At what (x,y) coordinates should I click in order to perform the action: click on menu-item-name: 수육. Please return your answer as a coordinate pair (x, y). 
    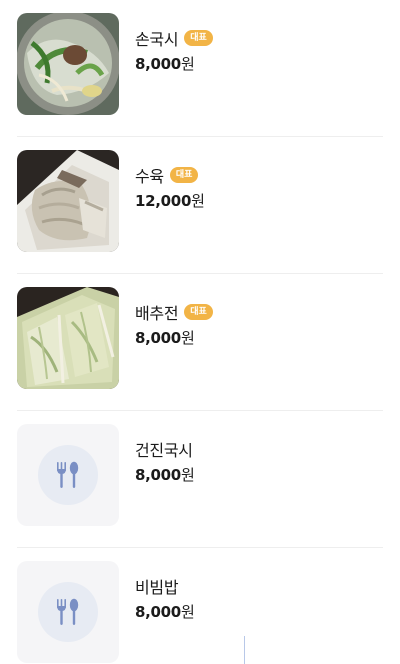
    Looking at the image, I should click on (149, 176).